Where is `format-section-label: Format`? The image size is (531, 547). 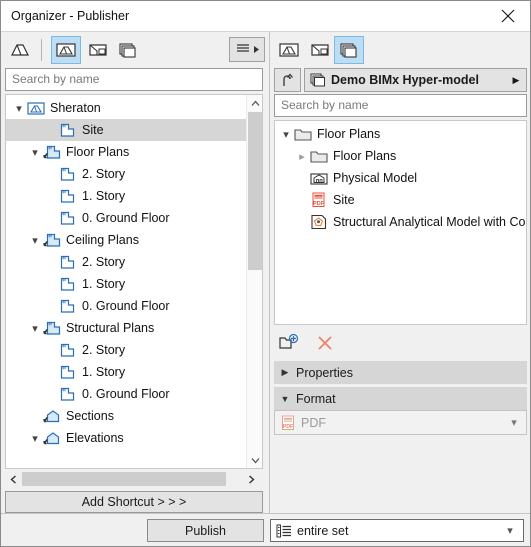
format-section-label: Format is located at coordinates (316, 398).